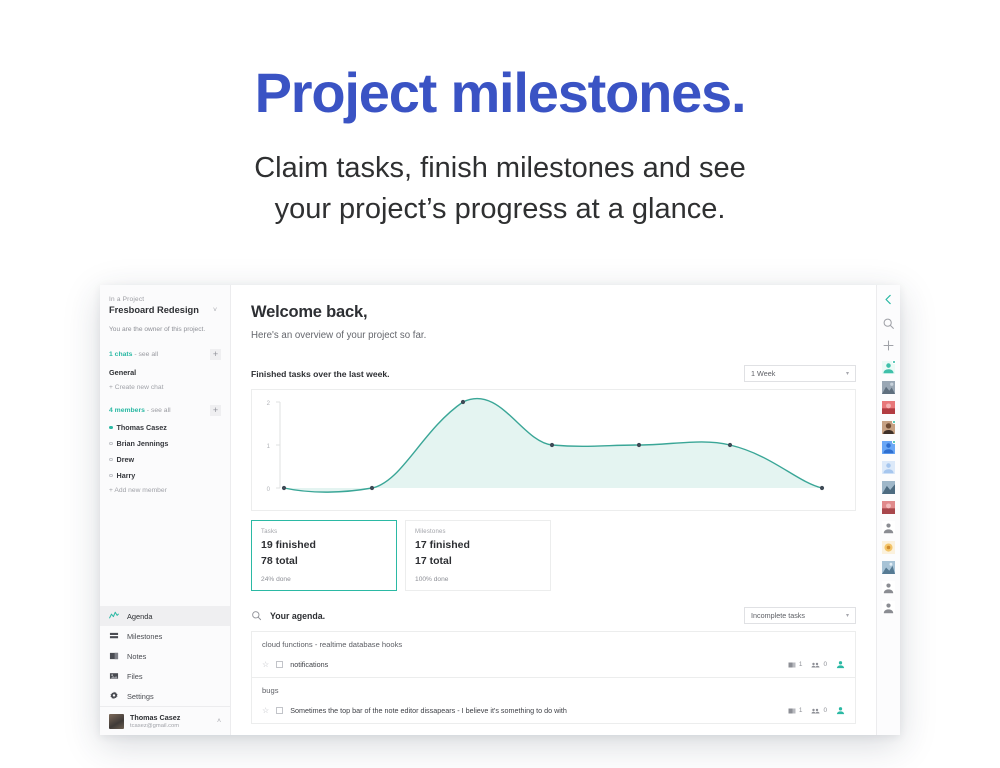 The image size is (1000, 768). Describe the element at coordinates (433, 561) in the screenshot. I see `stat-card-total: 17 total` at that location.